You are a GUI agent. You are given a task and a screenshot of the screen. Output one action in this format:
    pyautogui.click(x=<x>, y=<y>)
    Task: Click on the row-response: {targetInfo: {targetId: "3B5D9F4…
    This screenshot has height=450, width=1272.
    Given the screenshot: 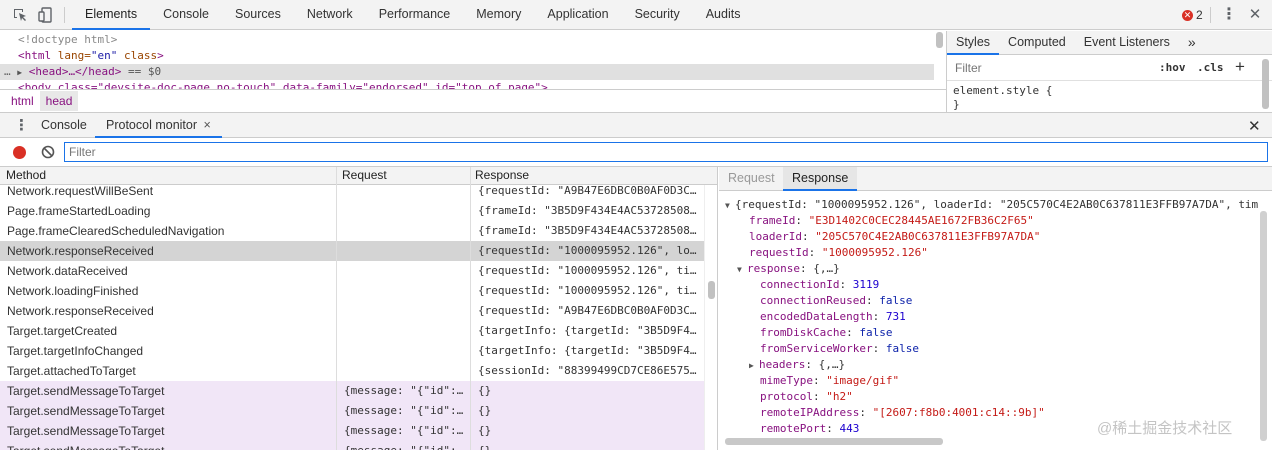 What is the action you would take?
    pyautogui.click(x=587, y=330)
    